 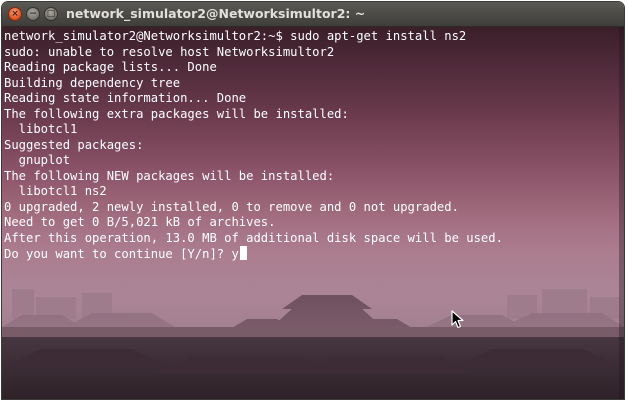 I want to click on terminal-line: Reading state information... Done, so click(x=125, y=98).